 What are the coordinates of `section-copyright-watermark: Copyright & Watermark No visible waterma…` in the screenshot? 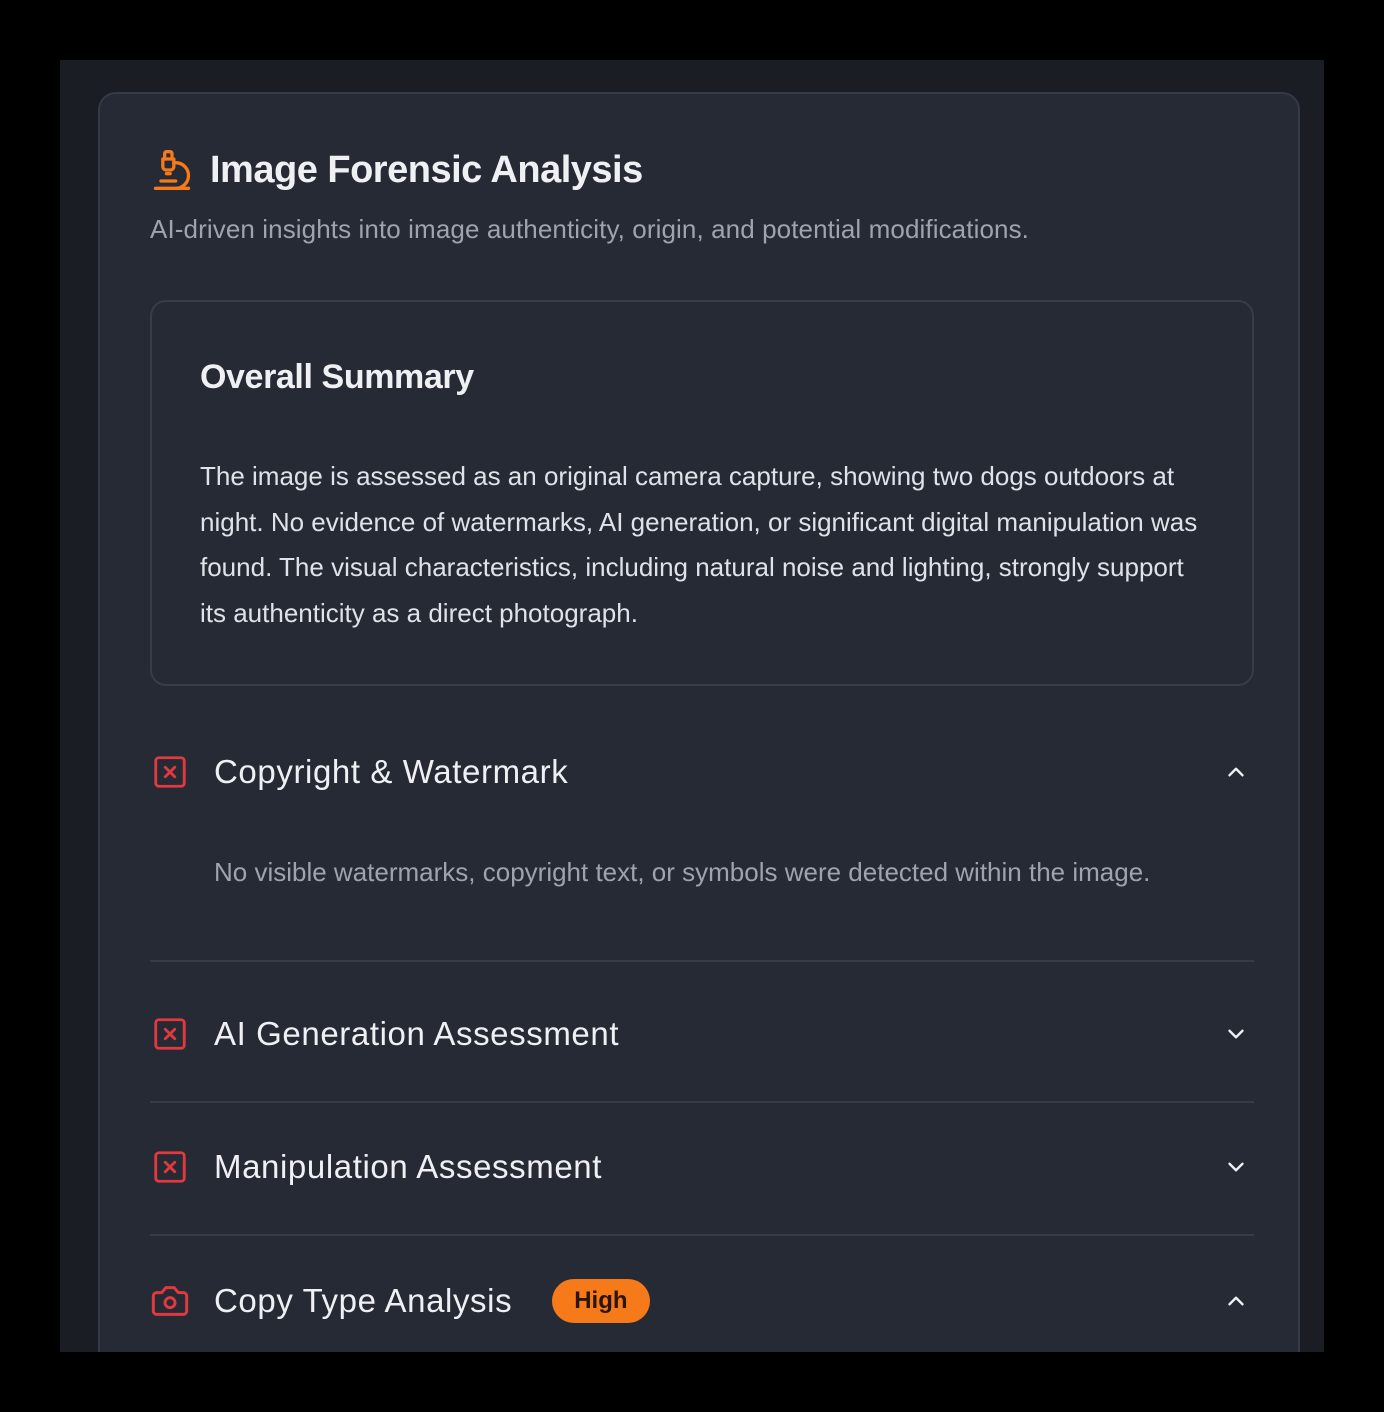 It's located at (702, 851).